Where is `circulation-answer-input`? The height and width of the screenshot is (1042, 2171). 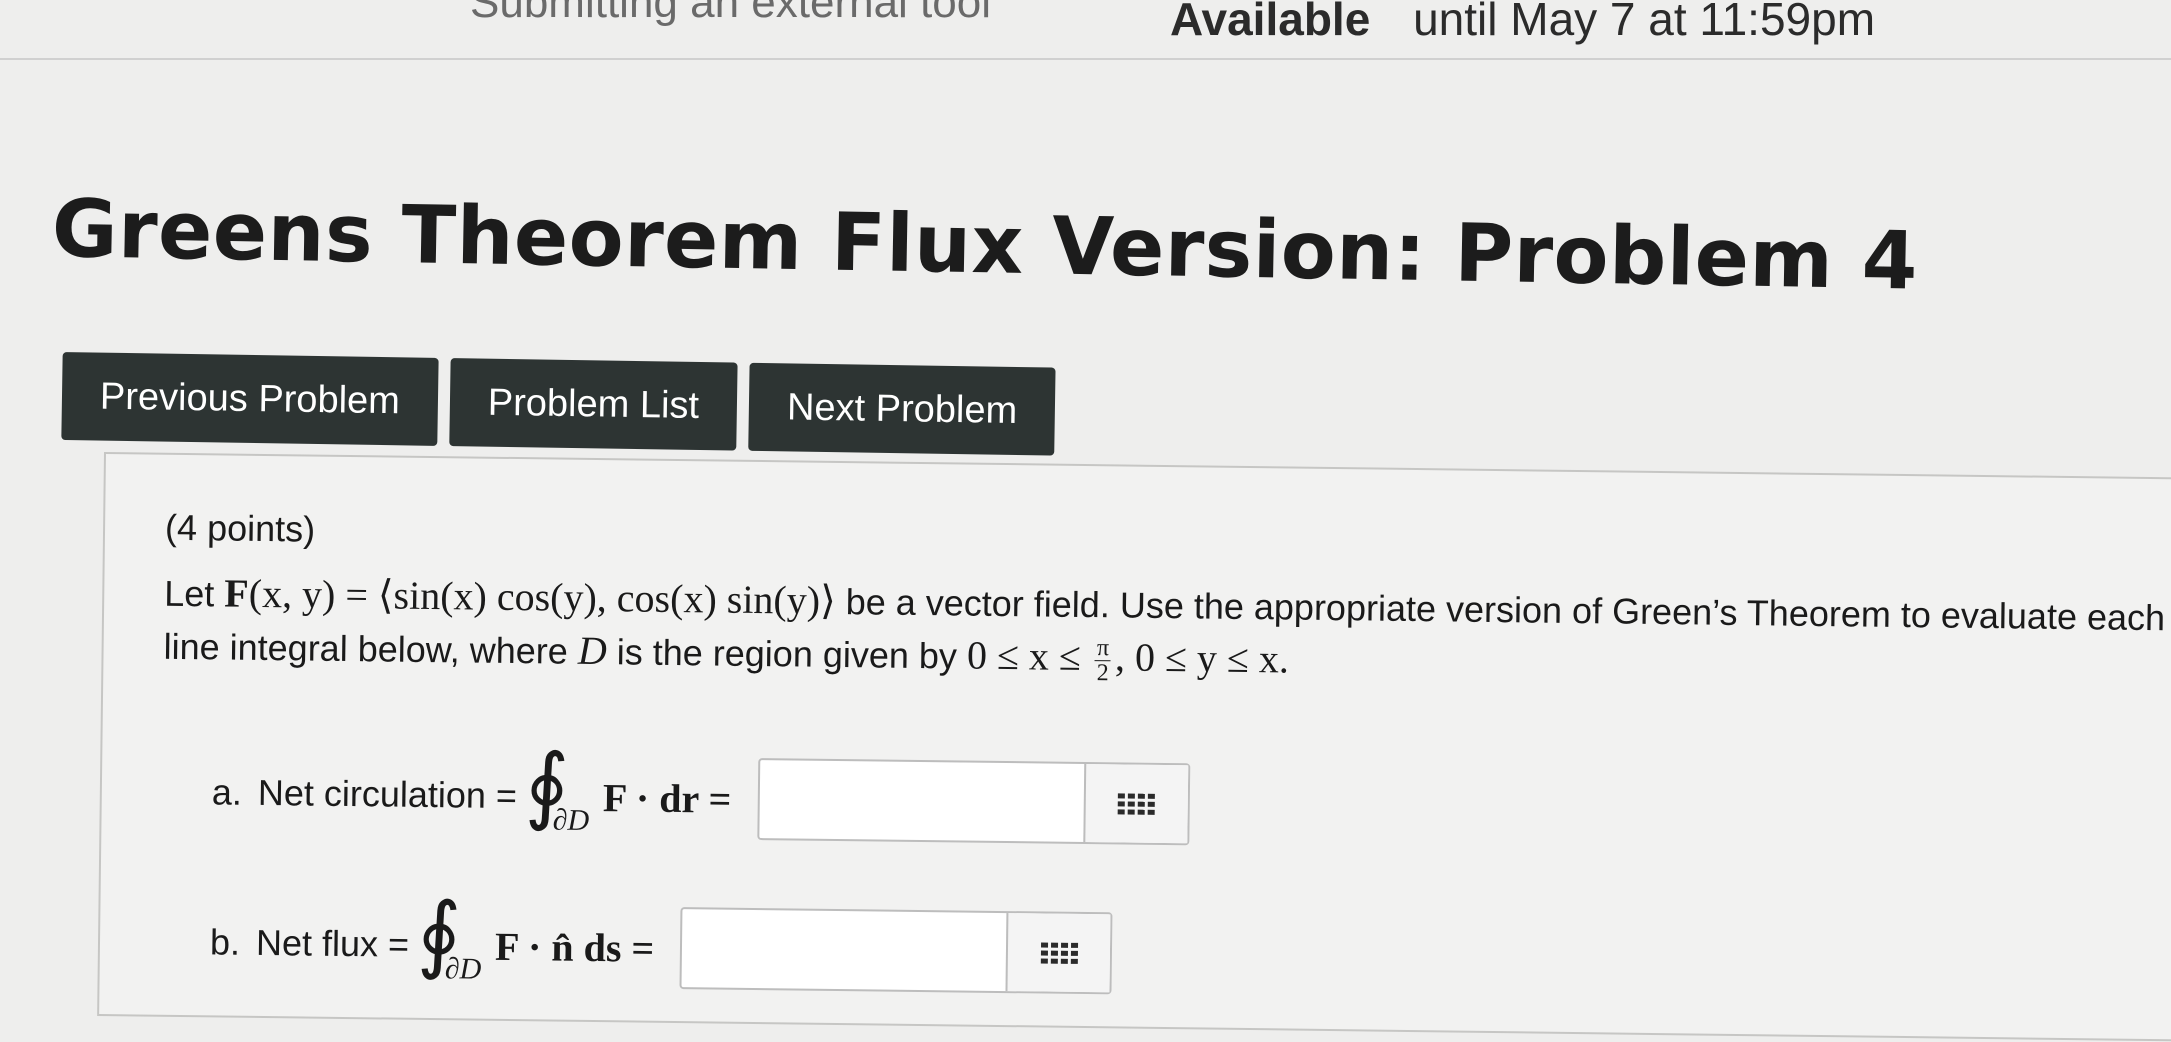
circulation-answer-input is located at coordinates (921, 801).